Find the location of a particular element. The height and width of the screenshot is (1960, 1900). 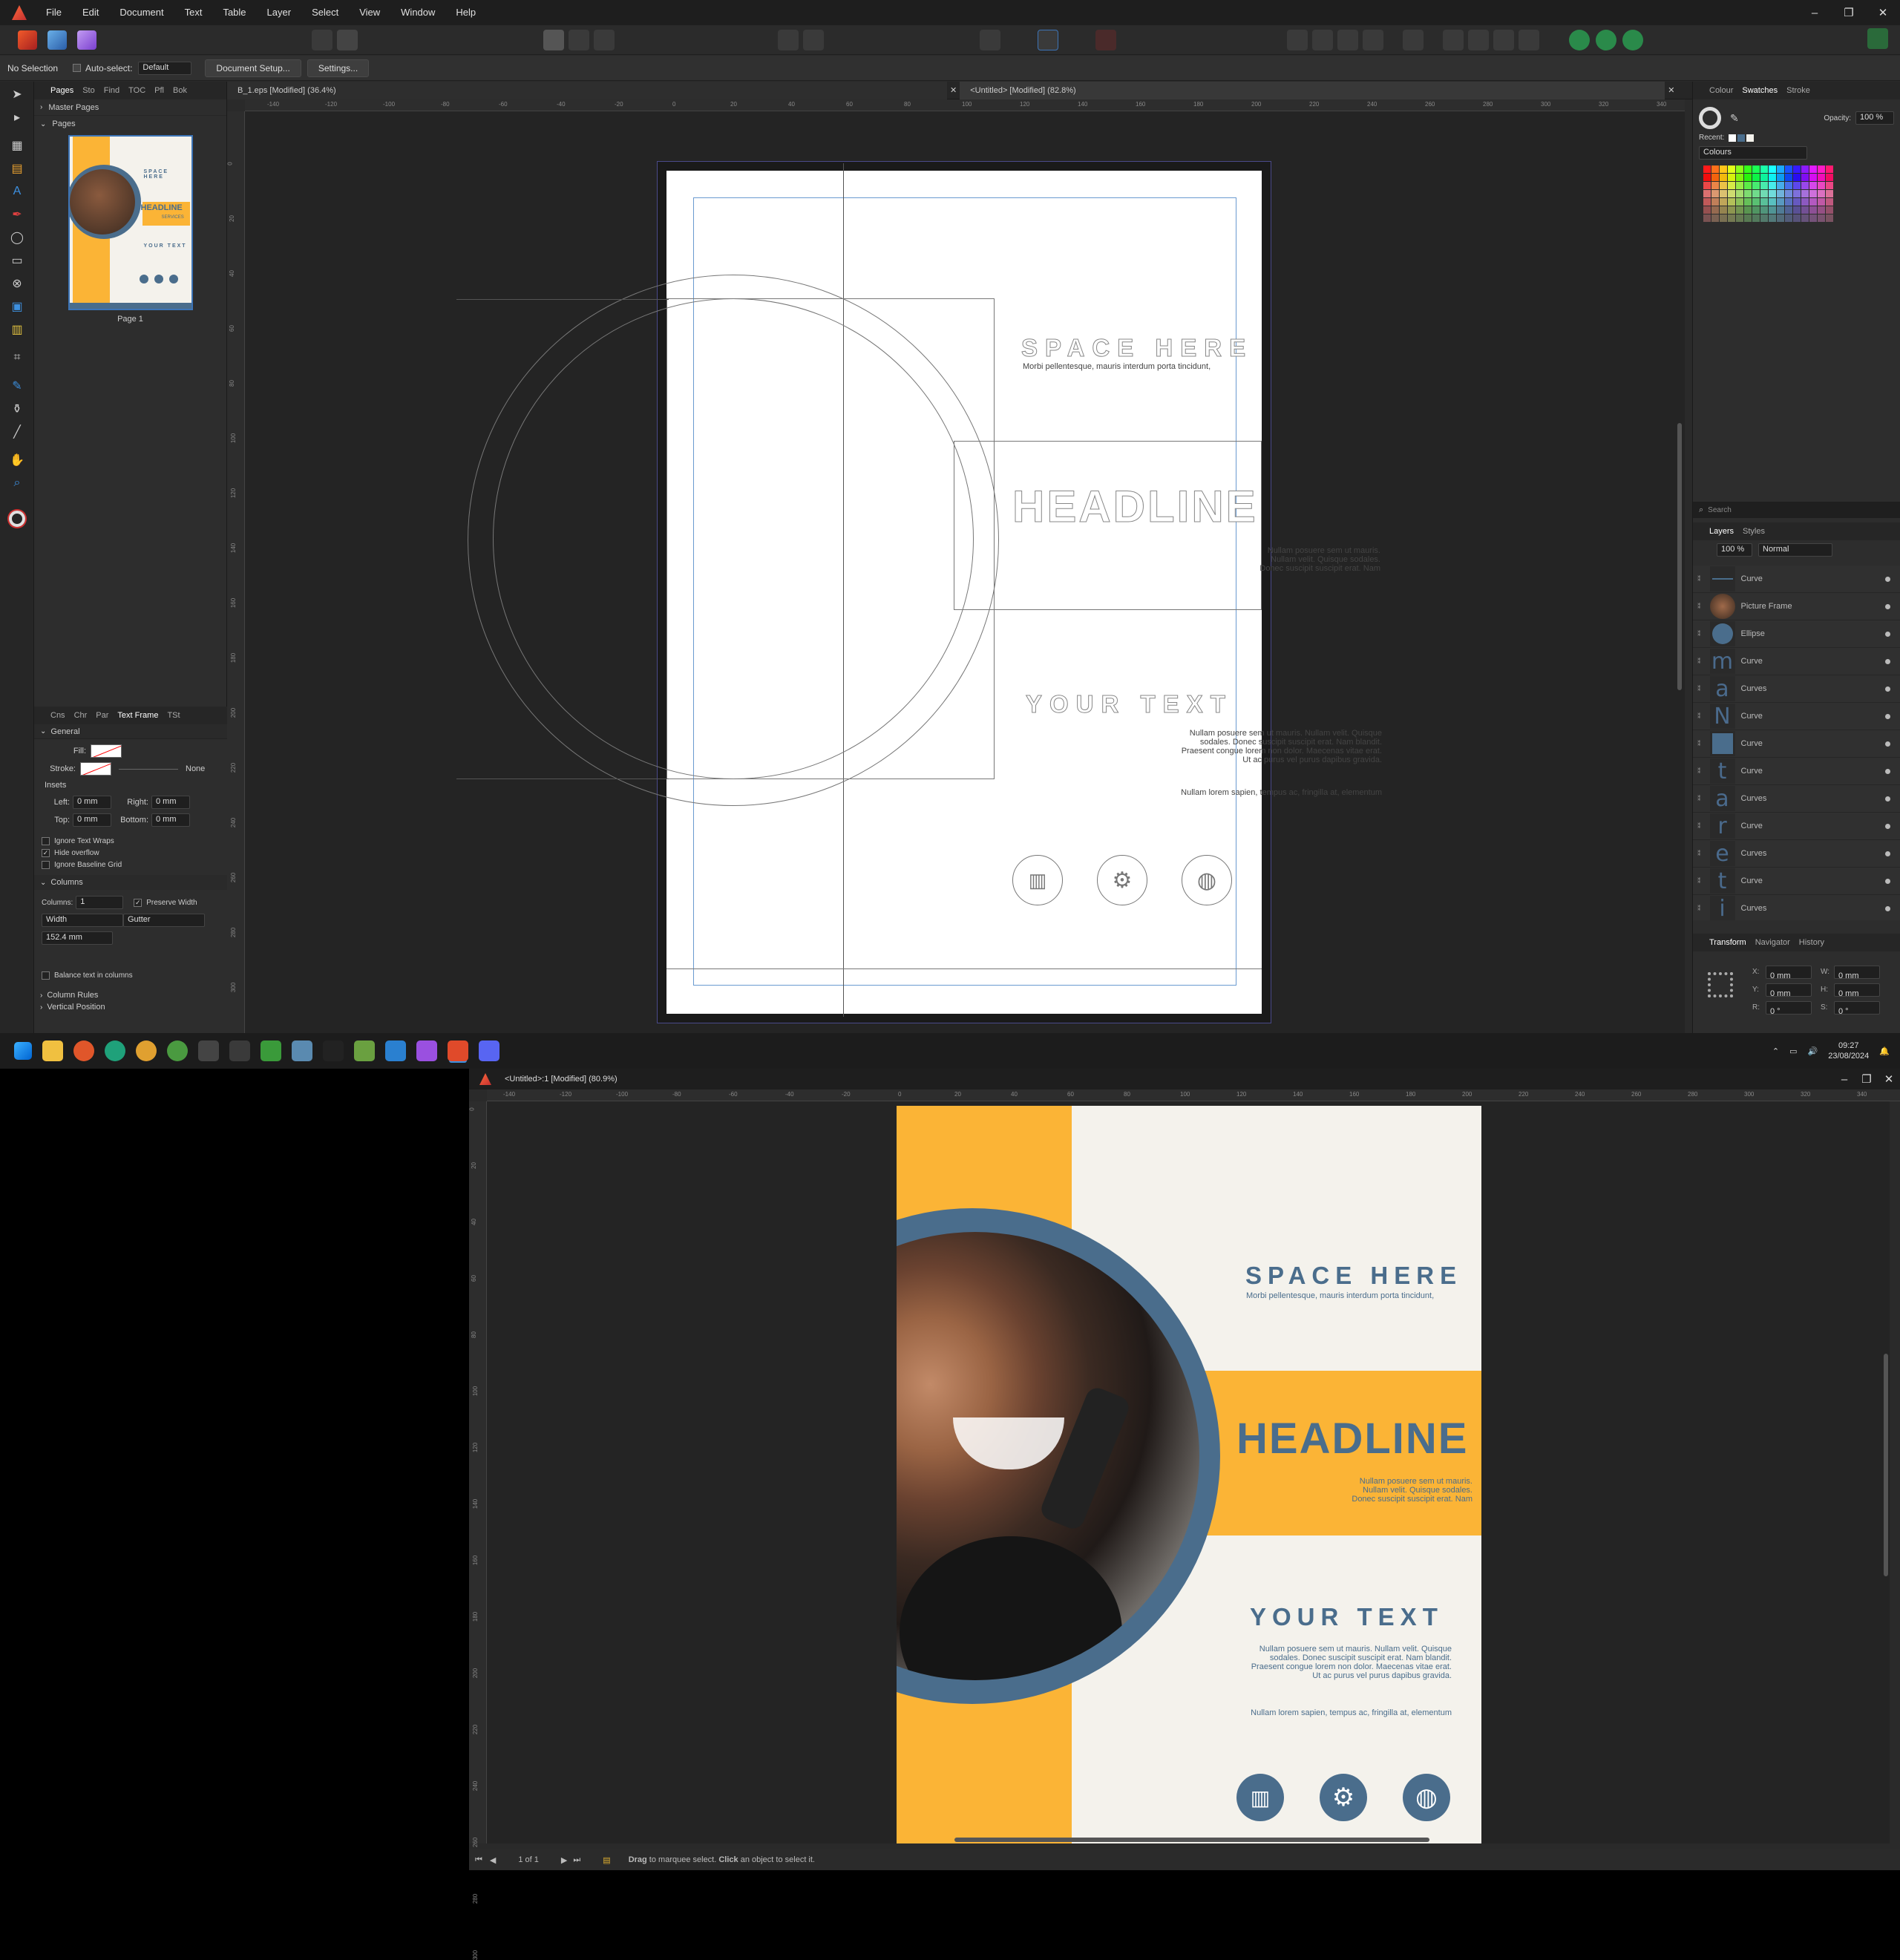

text-frame-tool-icon is located at coordinates (1048, 39).